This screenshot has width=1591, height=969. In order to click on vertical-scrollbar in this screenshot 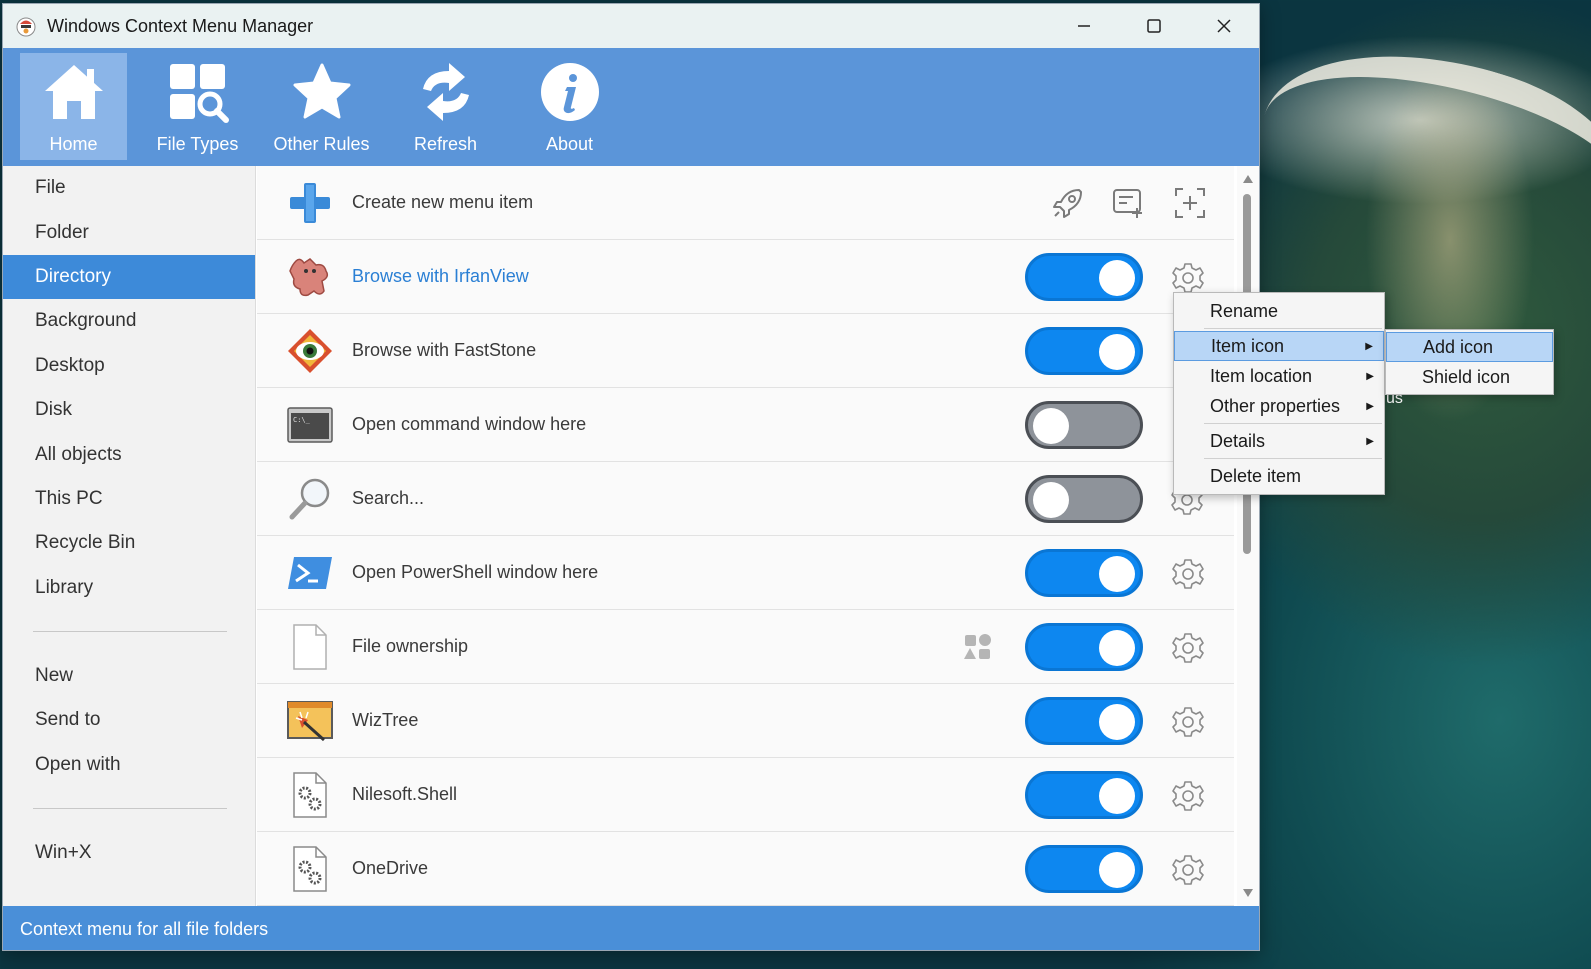, I will do `click(1248, 536)`.